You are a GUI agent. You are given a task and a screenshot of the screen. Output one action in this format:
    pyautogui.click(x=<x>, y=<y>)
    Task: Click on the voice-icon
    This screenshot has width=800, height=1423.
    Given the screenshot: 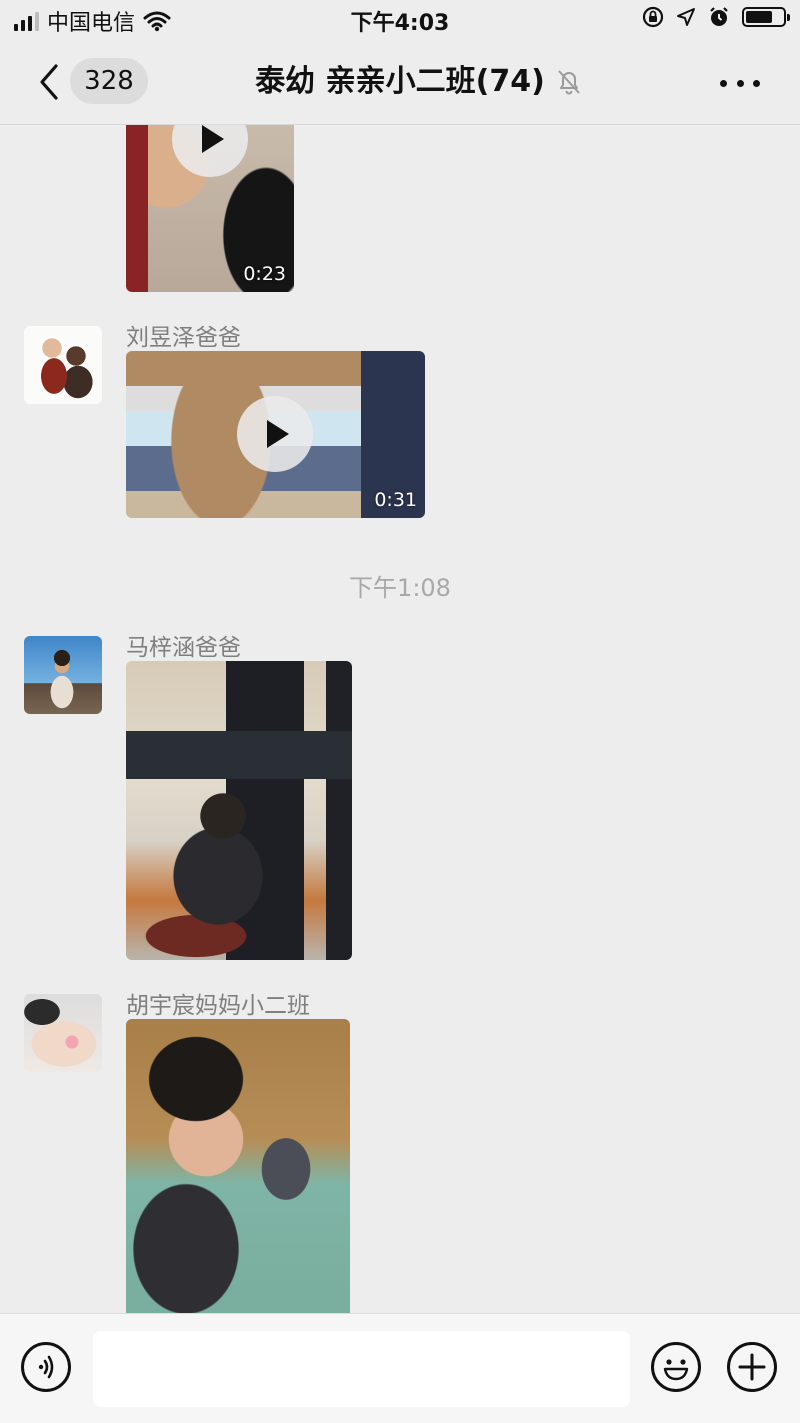 What is the action you would take?
    pyautogui.click(x=46, y=1367)
    